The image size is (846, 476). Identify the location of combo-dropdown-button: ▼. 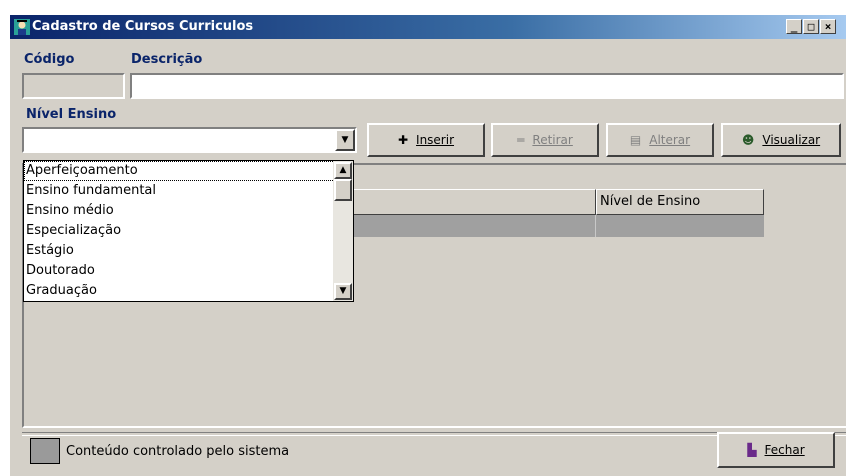
(345, 140).